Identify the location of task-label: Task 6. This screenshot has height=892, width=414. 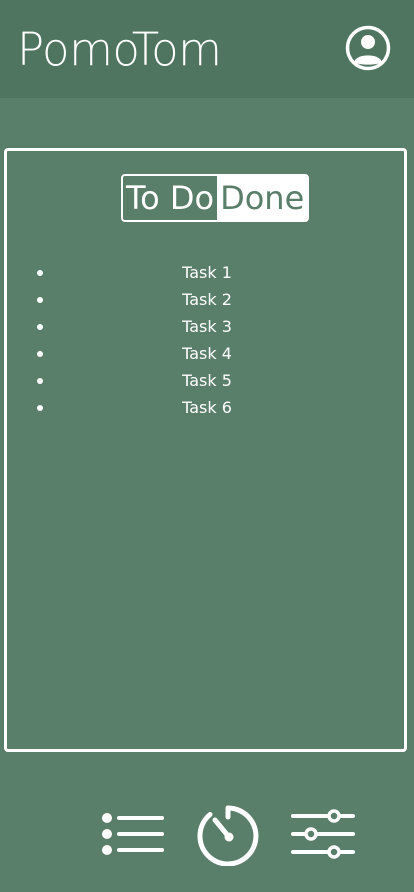
(207, 407).